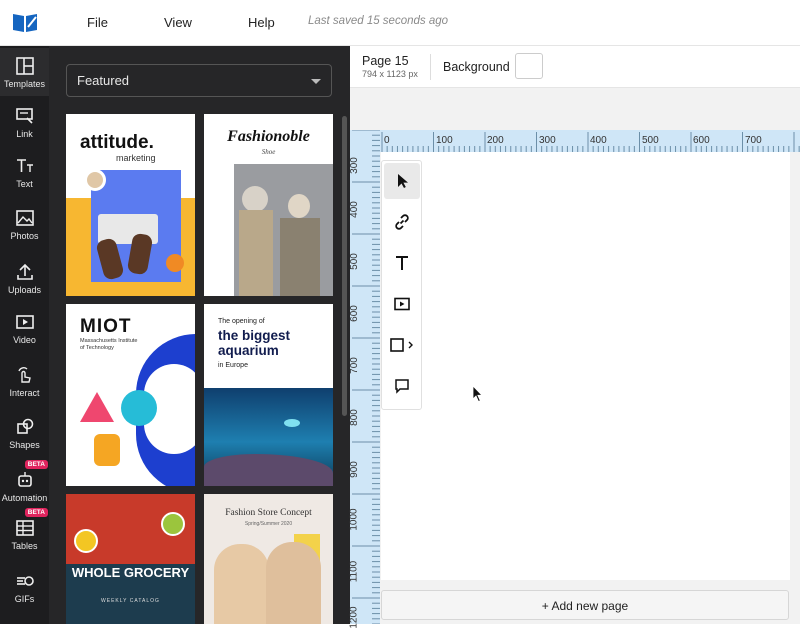 The width and height of the screenshot is (800, 629). I want to click on select-tool, so click(402, 181).